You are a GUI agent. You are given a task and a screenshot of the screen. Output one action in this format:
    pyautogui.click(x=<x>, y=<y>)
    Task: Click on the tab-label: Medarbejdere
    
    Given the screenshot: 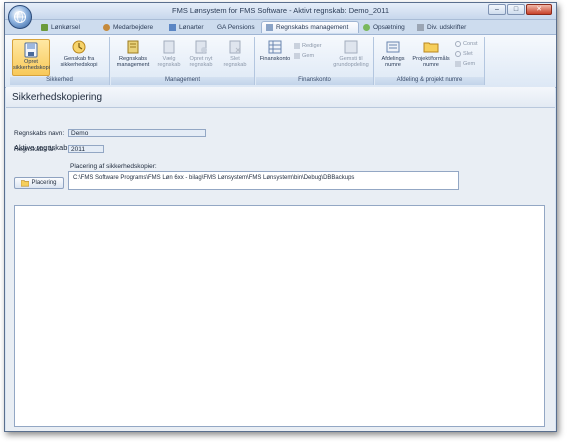 What is the action you would take?
    pyautogui.click(x=133, y=27)
    